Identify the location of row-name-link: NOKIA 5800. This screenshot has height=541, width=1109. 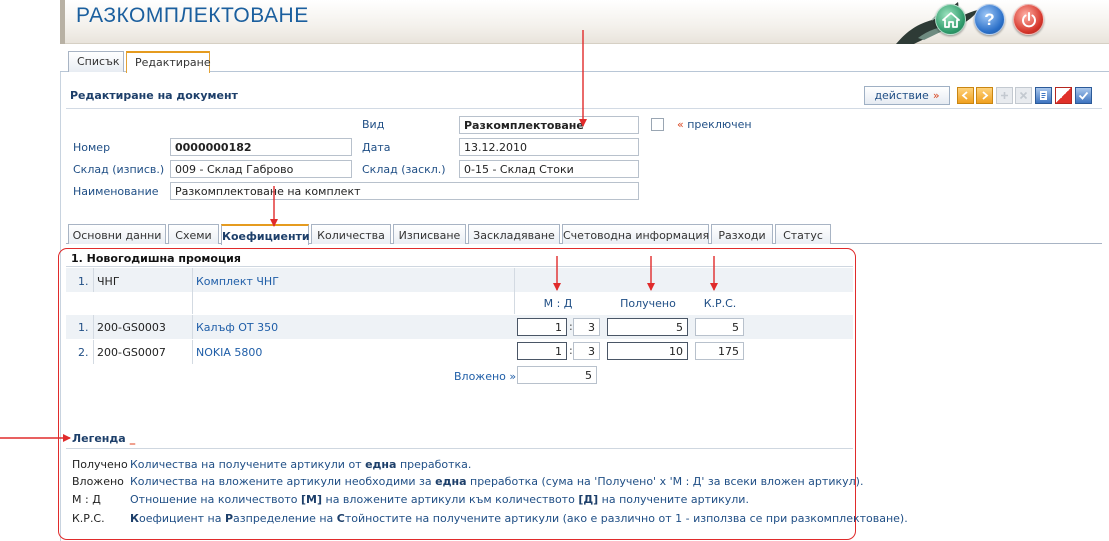
(229, 352).